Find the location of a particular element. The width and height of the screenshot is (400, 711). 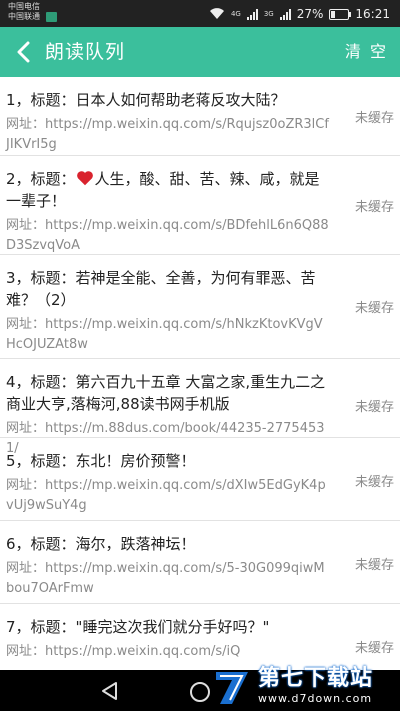

network-indicator-2: 3G is located at coordinates (268, 13).